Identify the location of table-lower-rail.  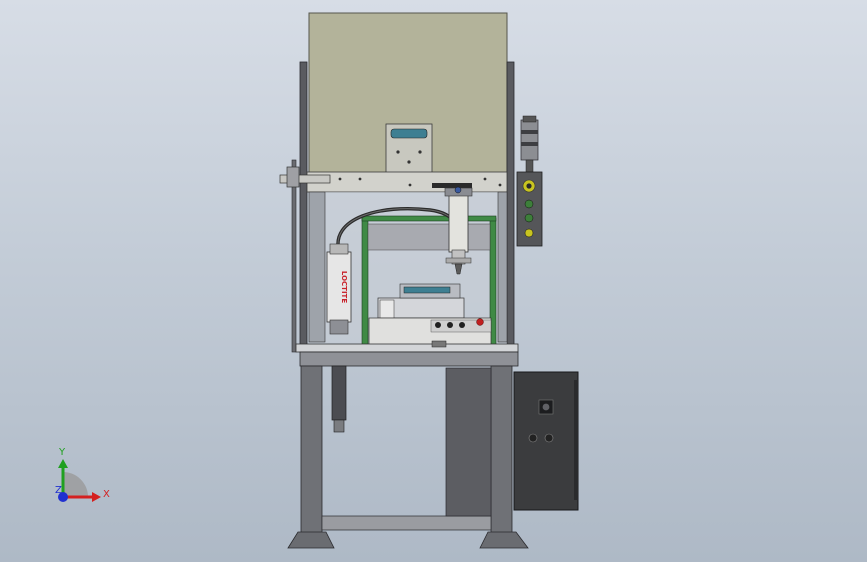
(406, 523).